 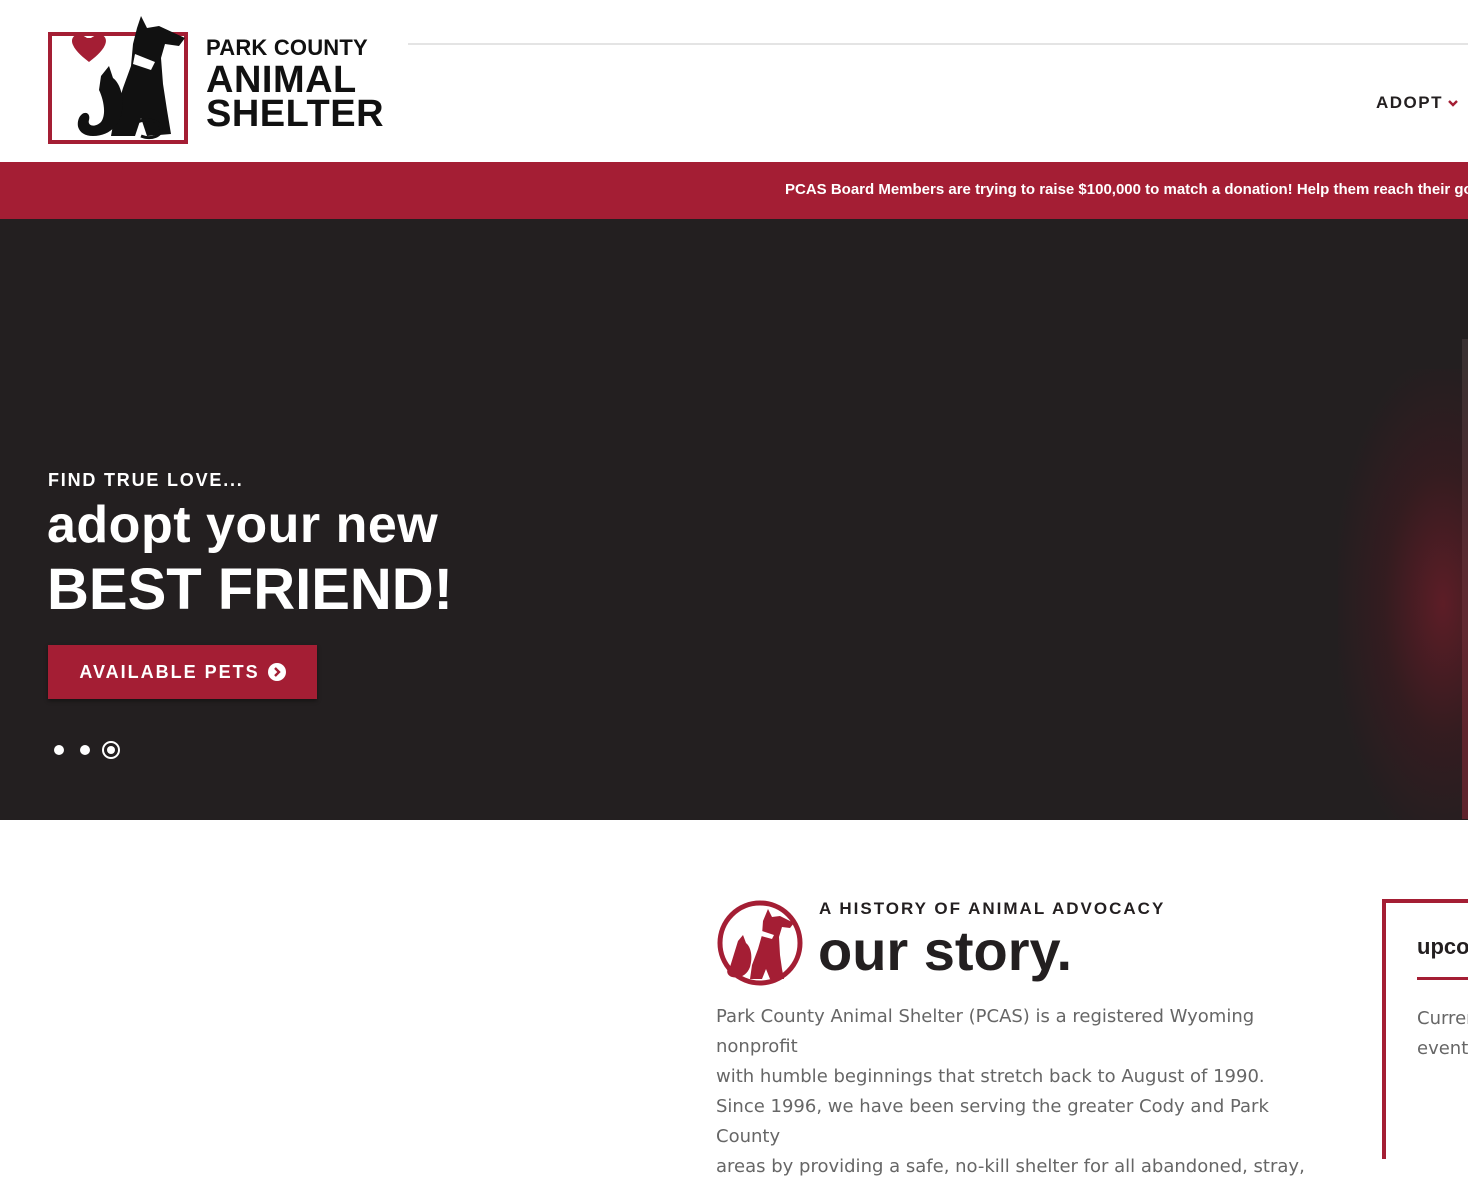 I want to click on story-kicker: A HISTORY OF ANIMAL ADVOCACY, so click(x=992, y=908).